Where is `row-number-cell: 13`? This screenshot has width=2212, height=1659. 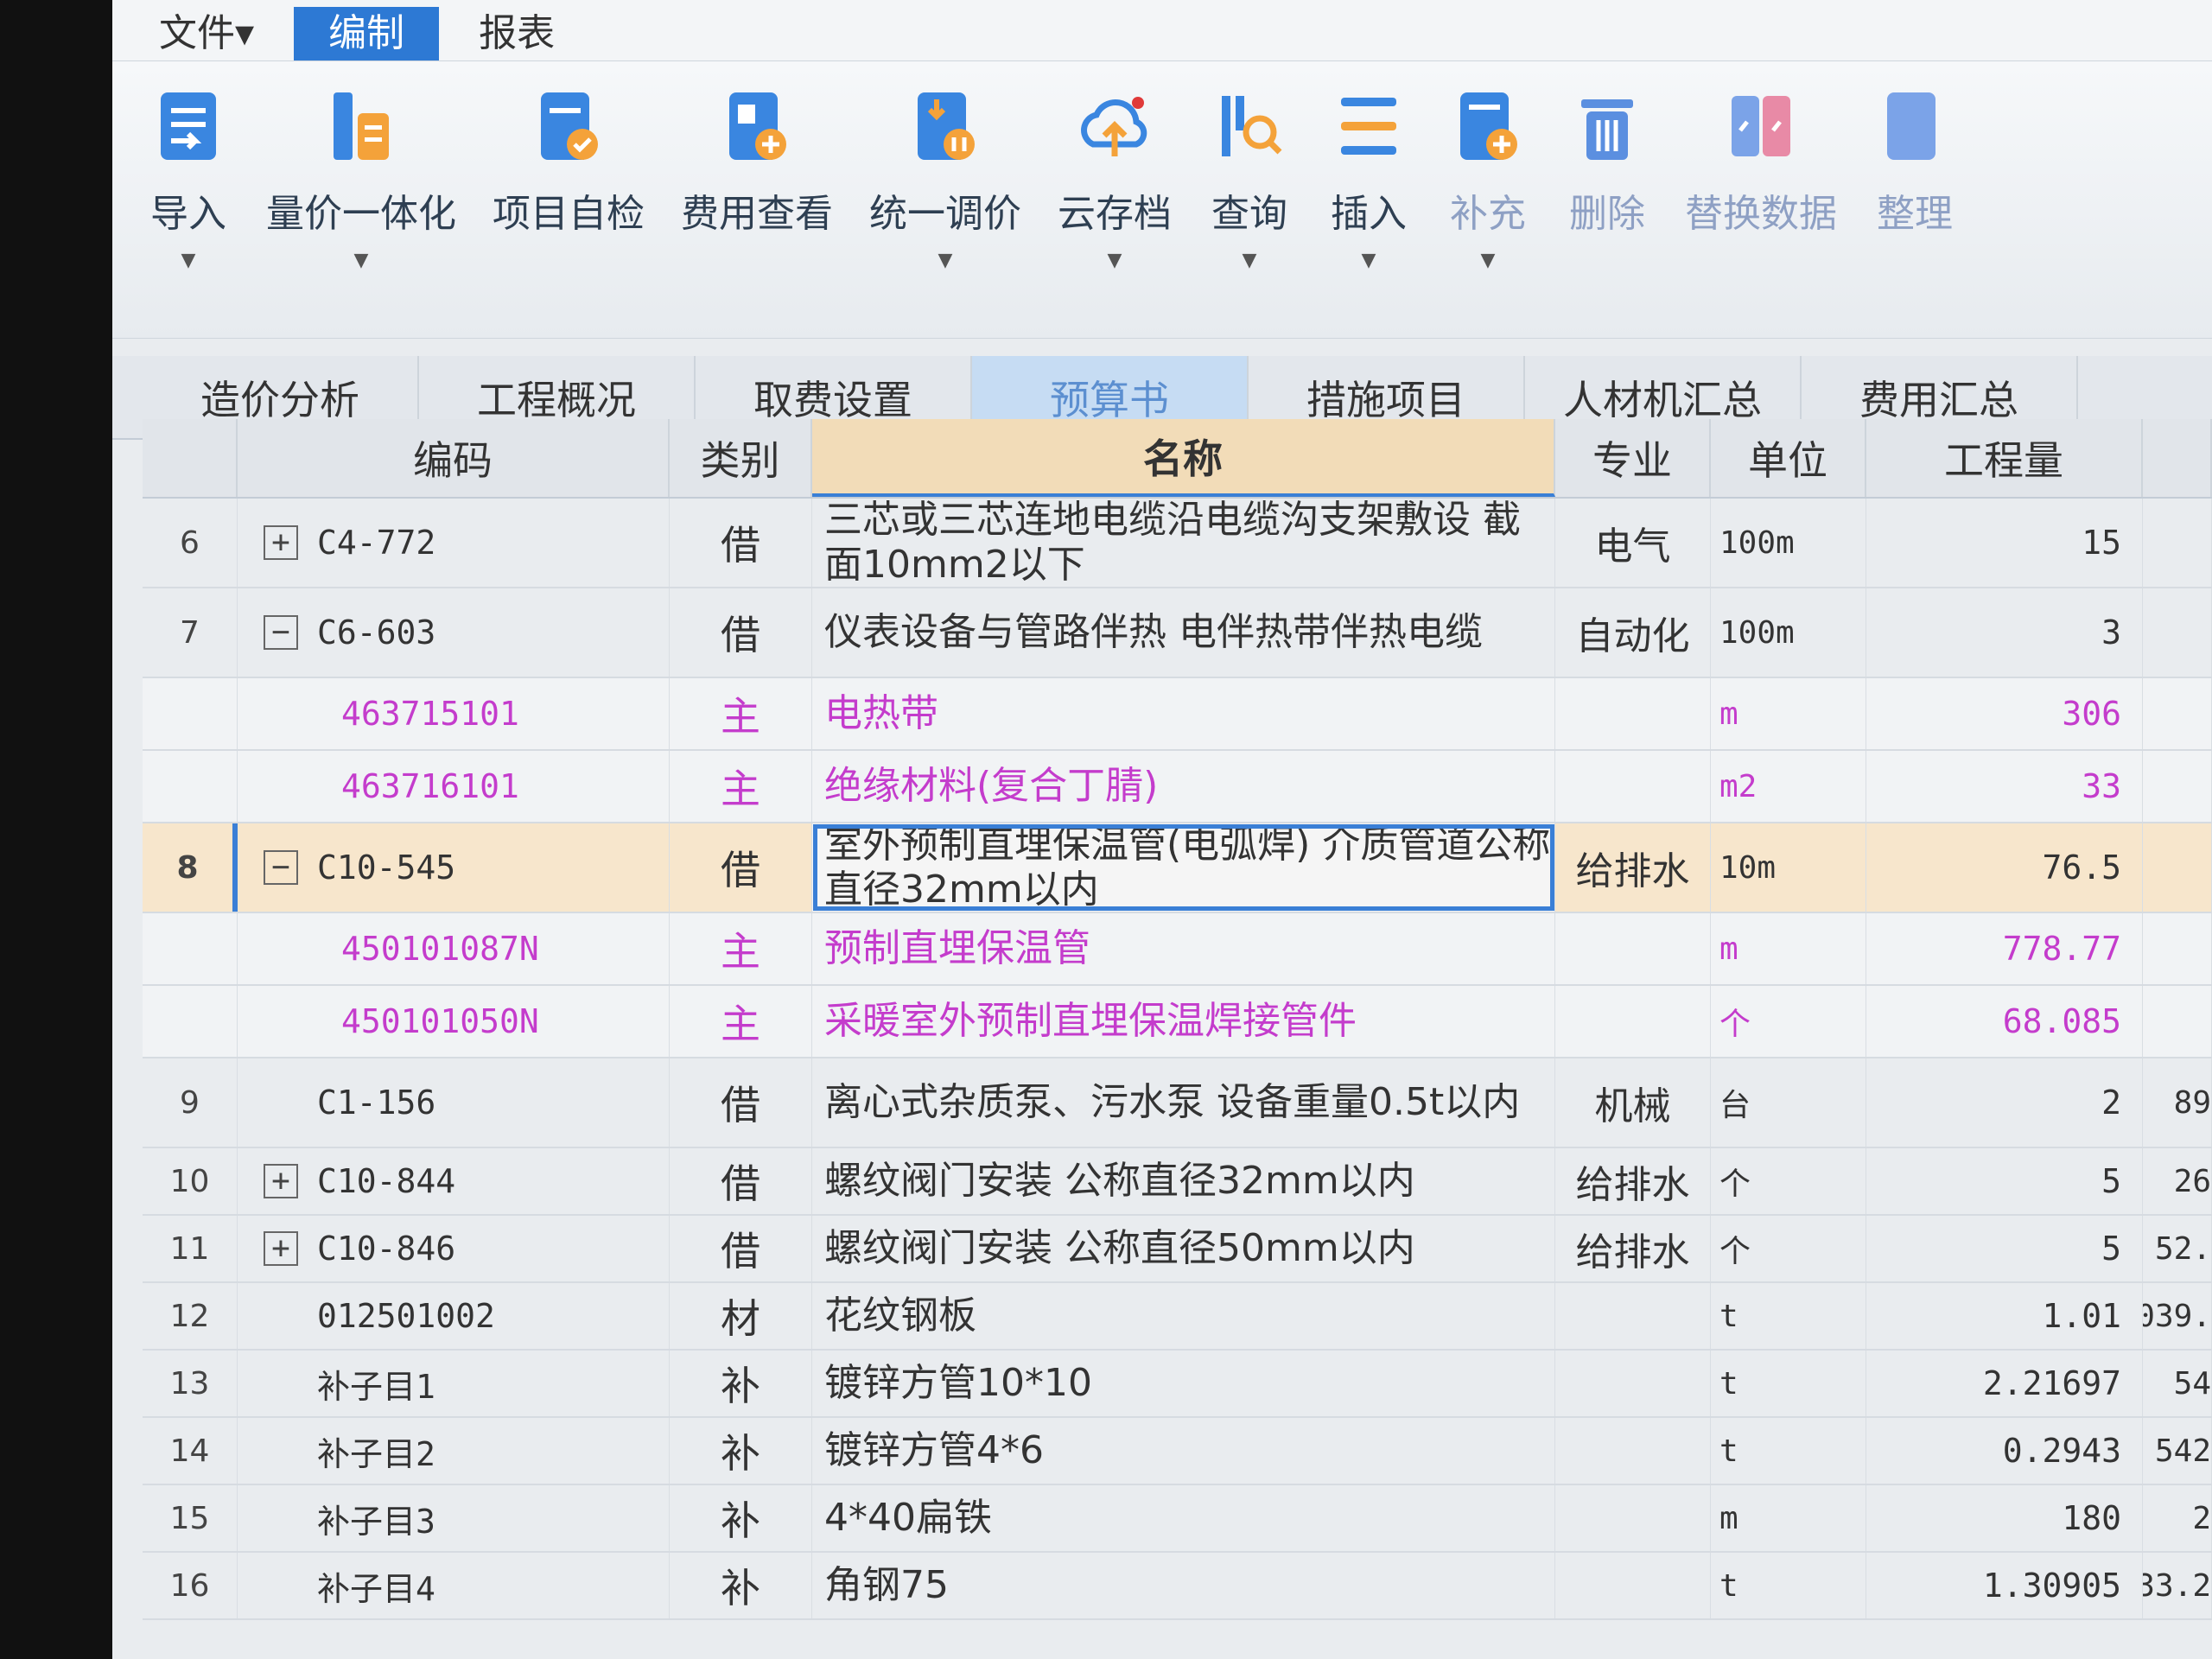
row-number-cell: 13 is located at coordinates (190, 1383).